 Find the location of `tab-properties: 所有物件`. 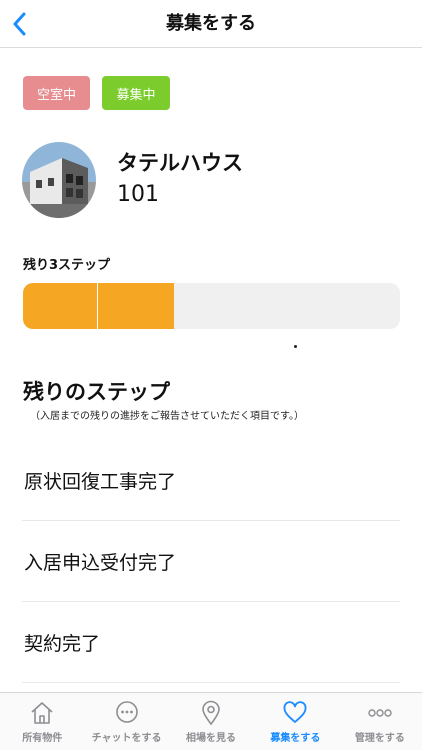

tab-properties: 所有物件 is located at coordinates (42, 721).